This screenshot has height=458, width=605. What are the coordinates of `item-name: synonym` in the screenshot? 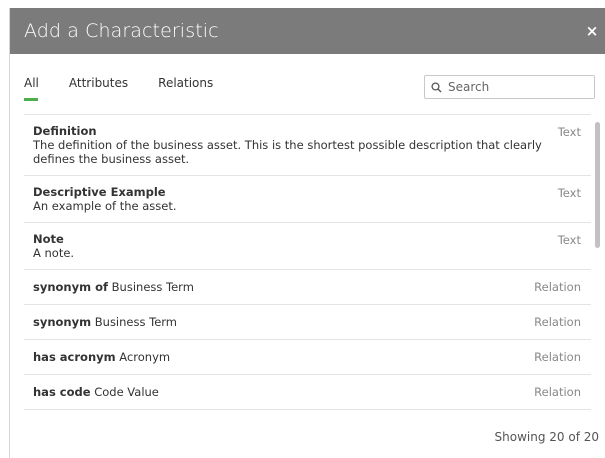 It's located at (62, 322).